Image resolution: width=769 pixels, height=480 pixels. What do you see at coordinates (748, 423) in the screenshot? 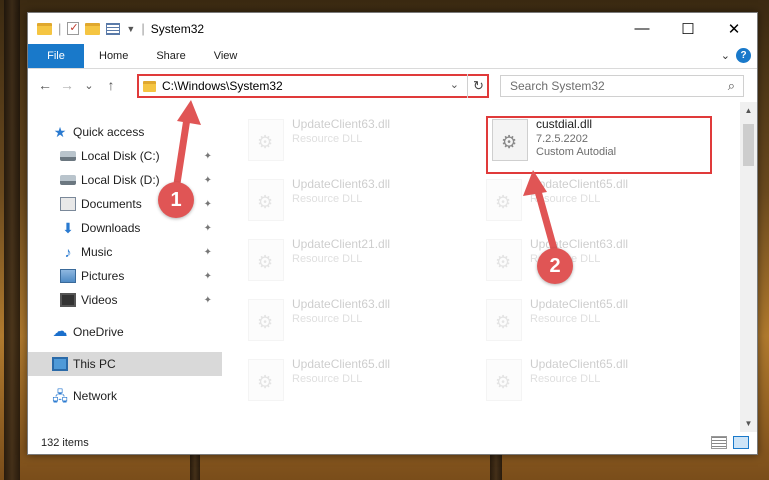
I see `scroll-down-icon: ▼` at bounding box center [748, 423].